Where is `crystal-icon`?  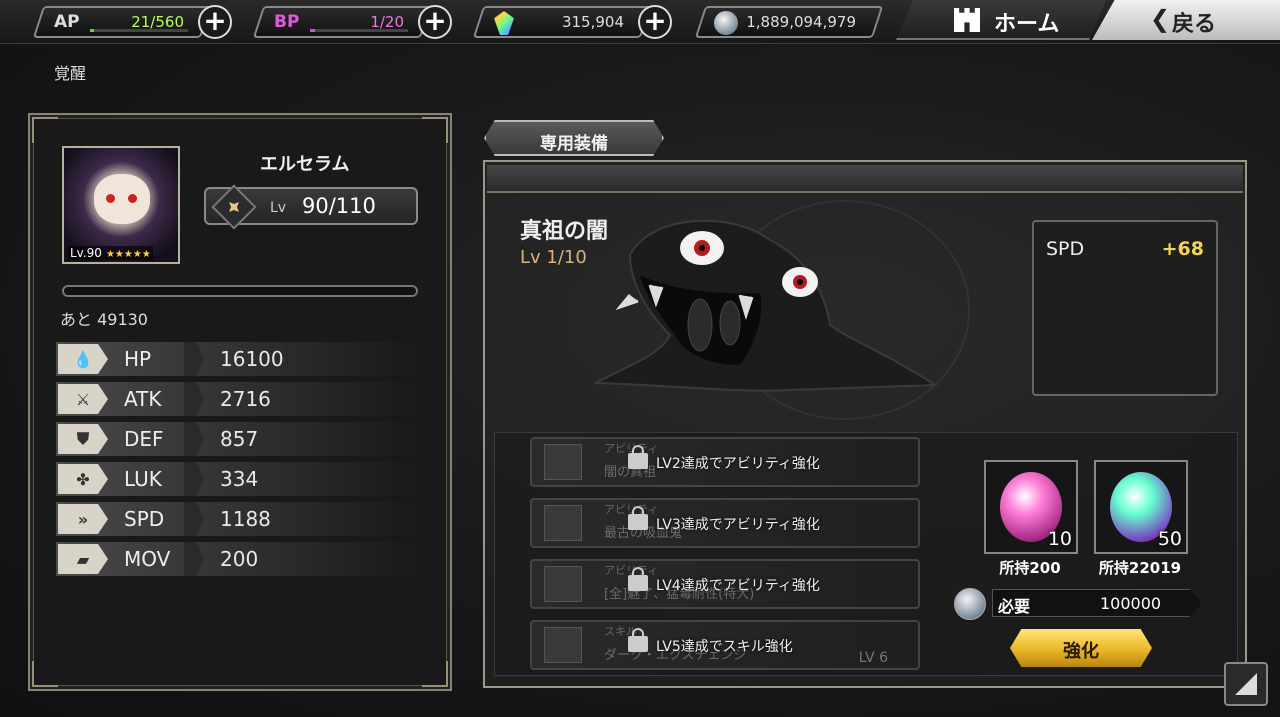 crystal-icon is located at coordinates (504, 23).